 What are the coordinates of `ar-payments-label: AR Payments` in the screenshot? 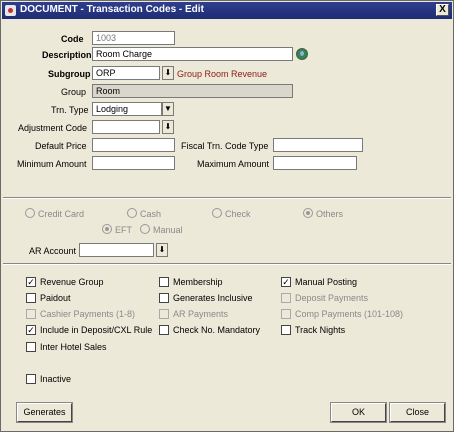 It's located at (201, 314).